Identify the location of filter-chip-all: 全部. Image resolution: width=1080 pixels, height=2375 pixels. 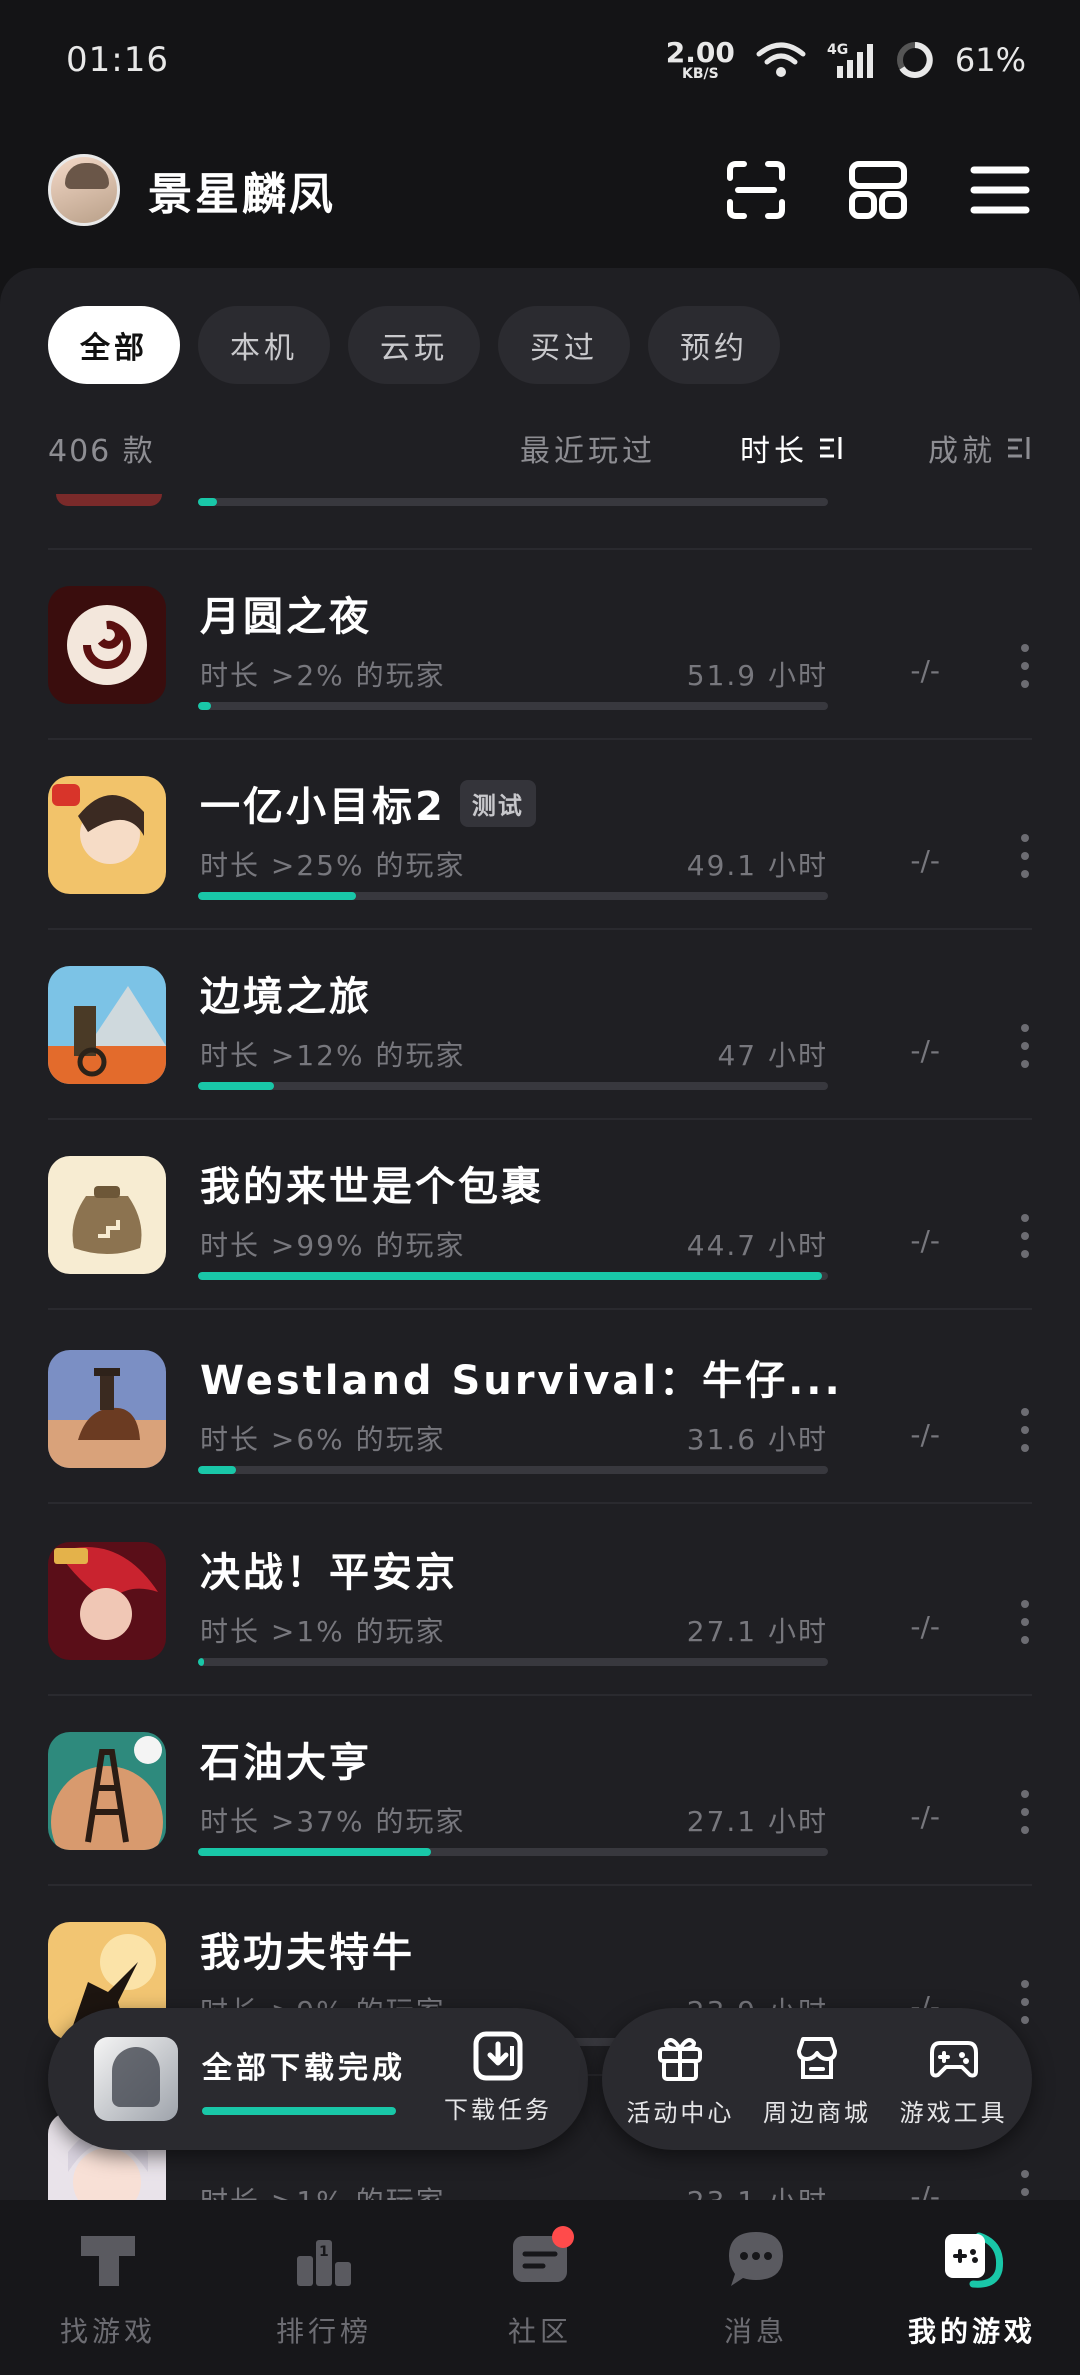
(114, 345).